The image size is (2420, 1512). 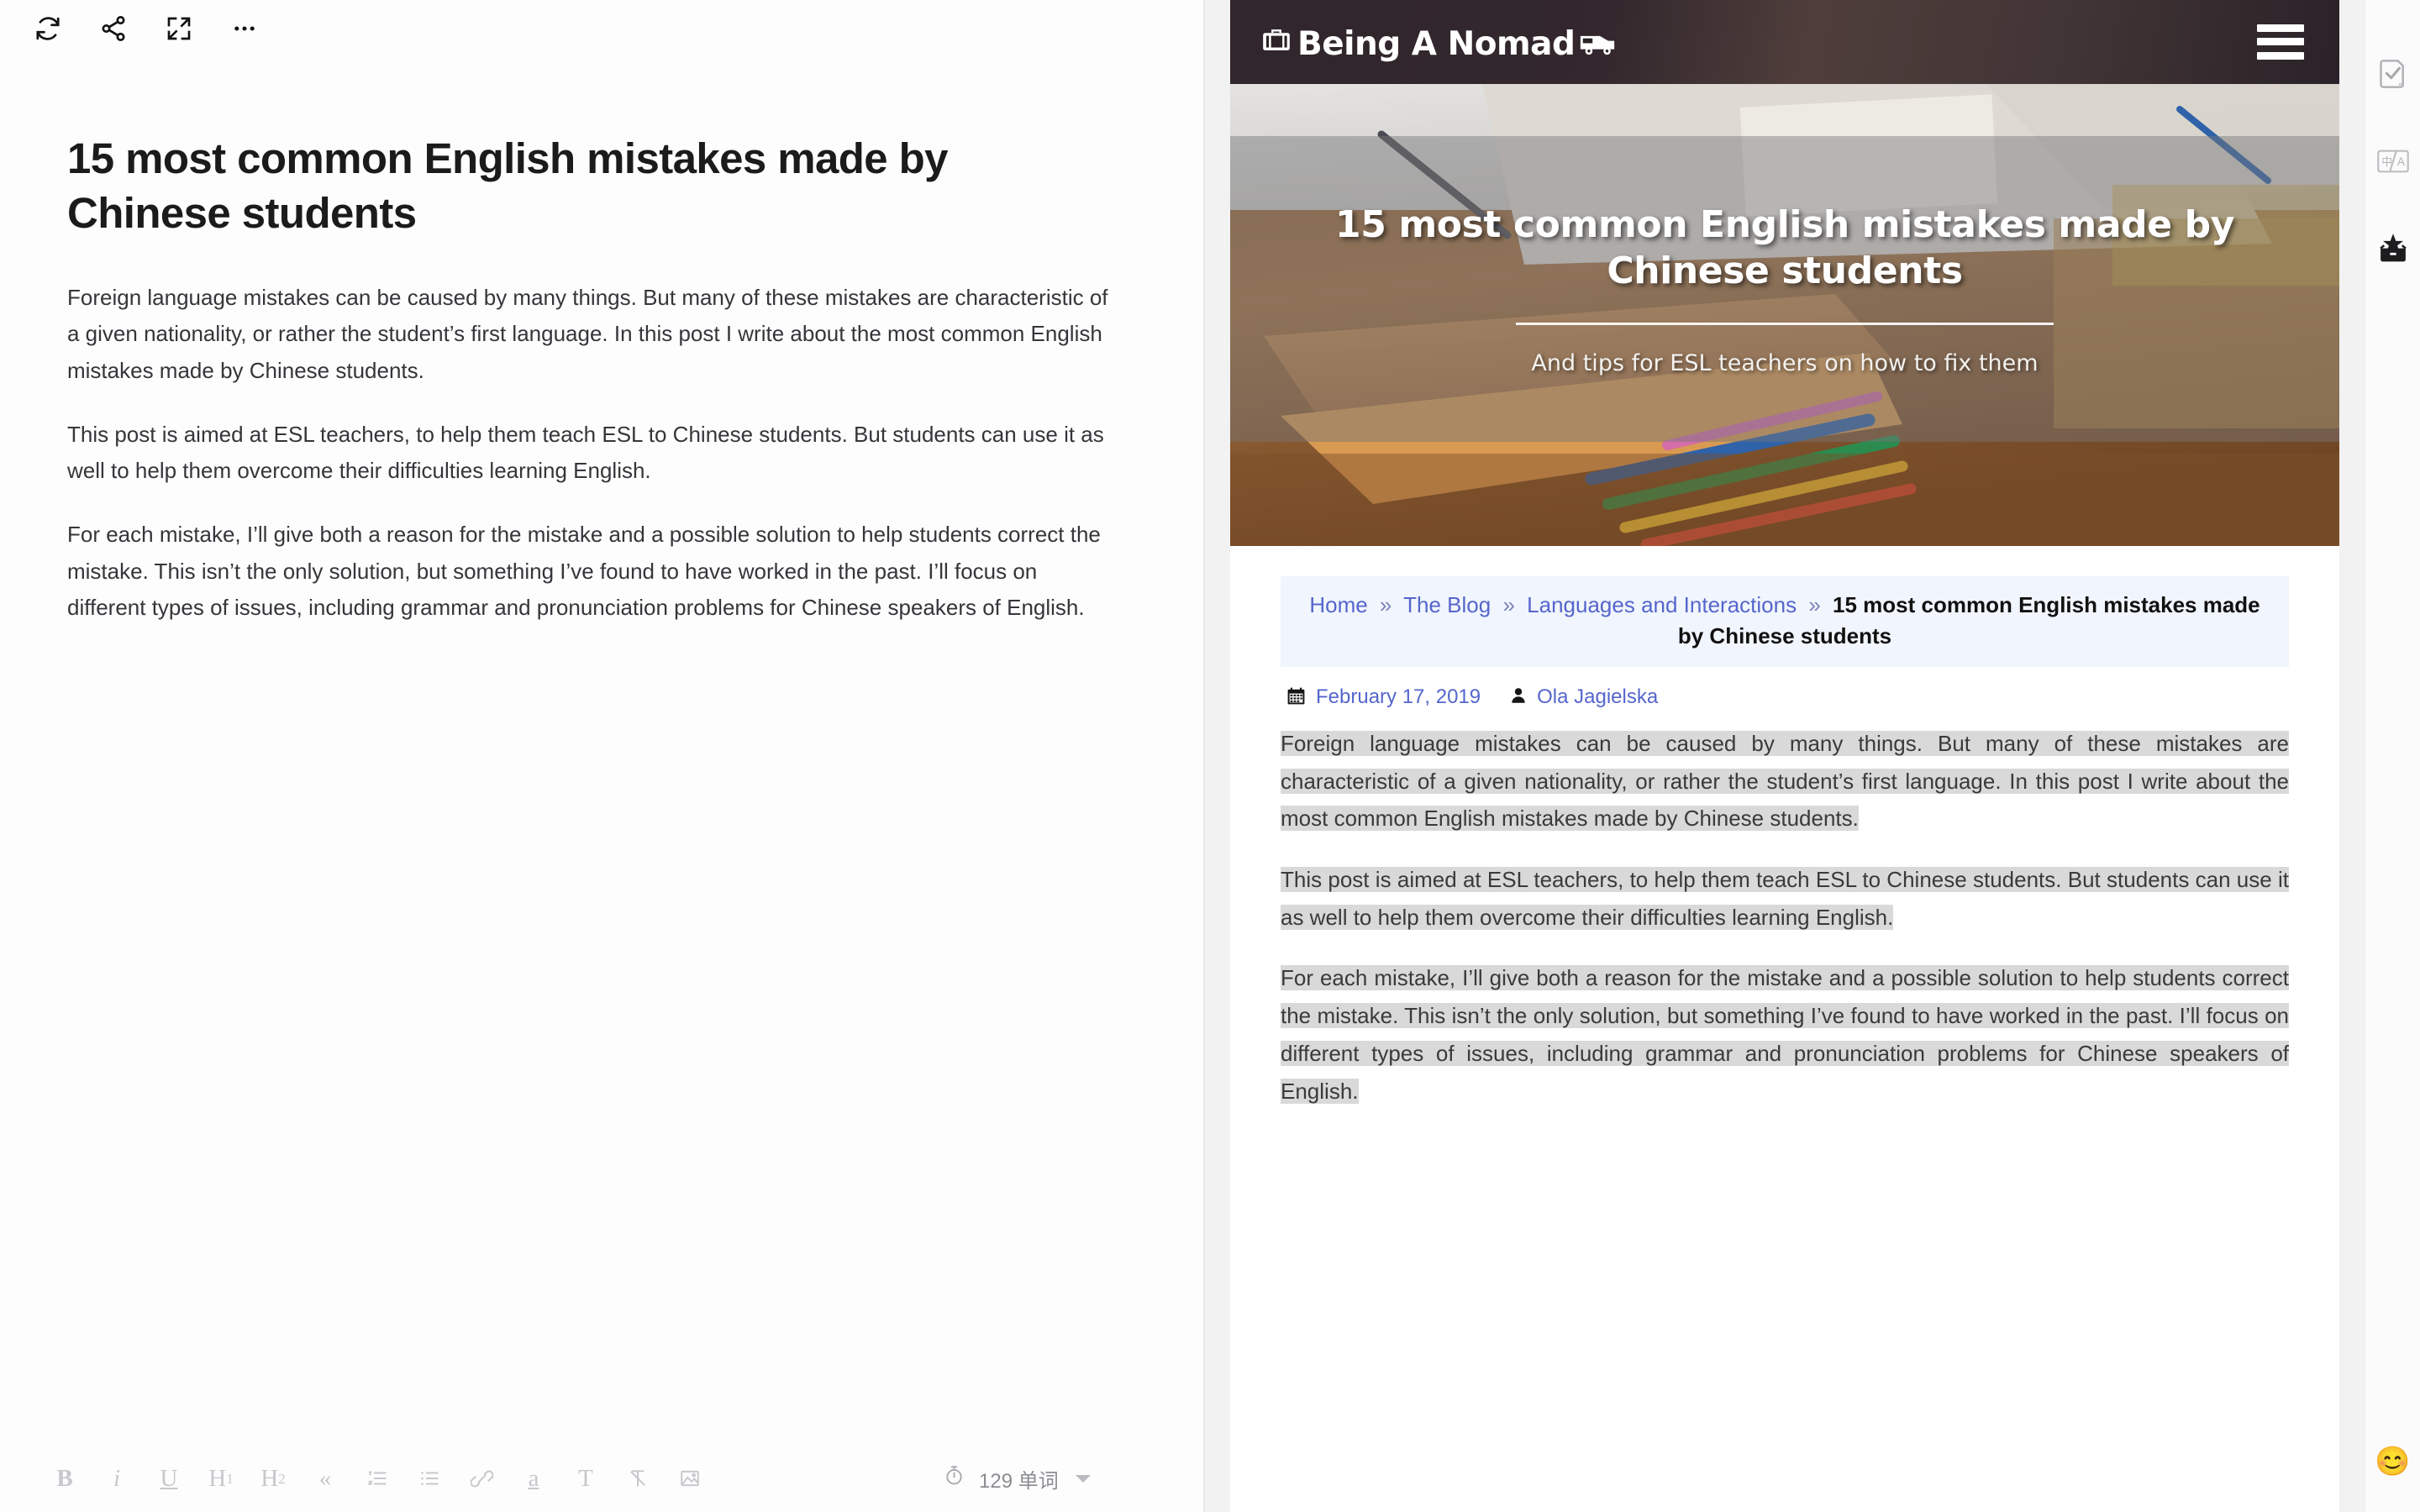 What do you see at coordinates (1662, 604) in the screenshot?
I see `breadcrumb-item-category: Languages and Interactions` at bounding box center [1662, 604].